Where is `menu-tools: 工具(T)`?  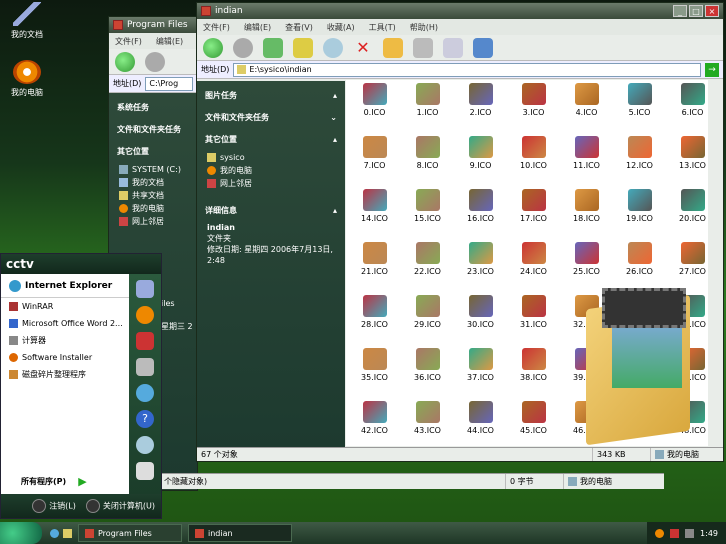 menu-tools: 工具(T) is located at coordinates (382, 27).